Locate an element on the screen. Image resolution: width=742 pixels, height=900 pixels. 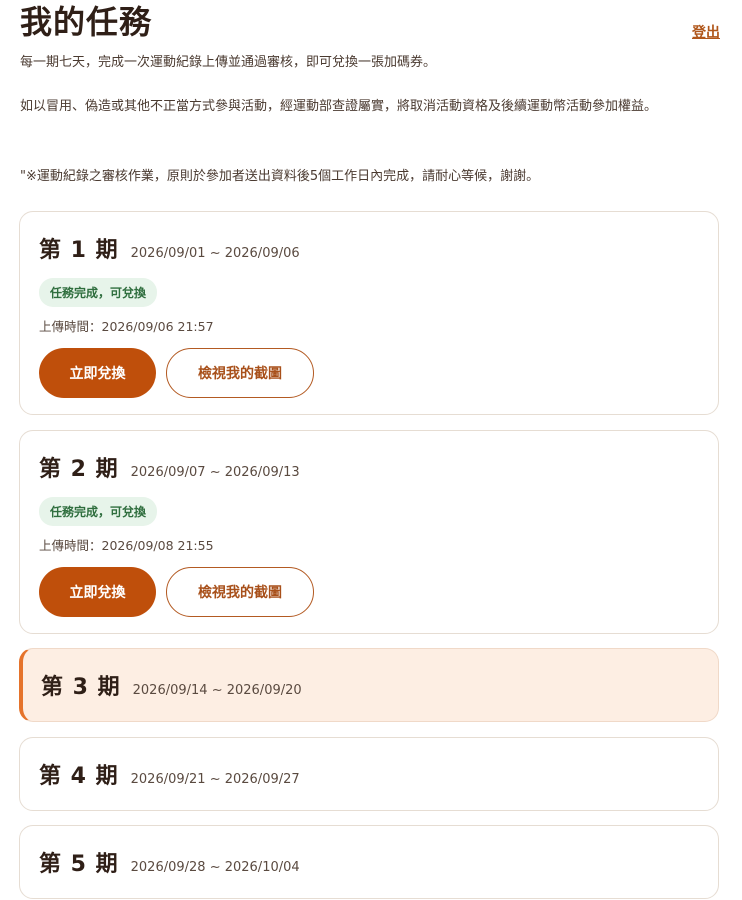
period-header: 第 2 期 2026/09/07 ~ 2026/09/13 is located at coordinates (169, 467).